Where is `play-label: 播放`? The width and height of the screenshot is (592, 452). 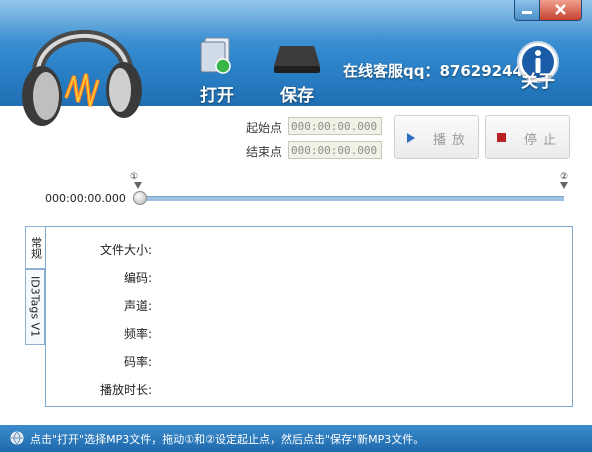
play-label: 播放 is located at coordinates (452, 140).